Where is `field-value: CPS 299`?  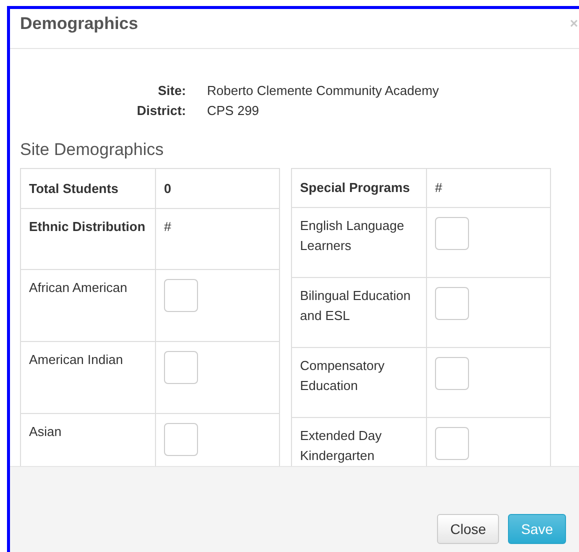
field-value: CPS 299 is located at coordinates (233, 110).